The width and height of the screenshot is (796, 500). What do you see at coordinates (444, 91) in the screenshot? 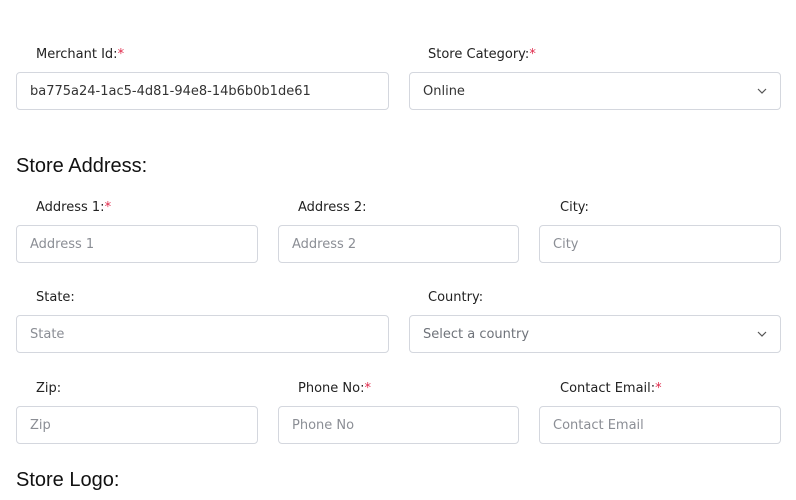
I see `store-category-value: Online` at bounding box center [444, 91].